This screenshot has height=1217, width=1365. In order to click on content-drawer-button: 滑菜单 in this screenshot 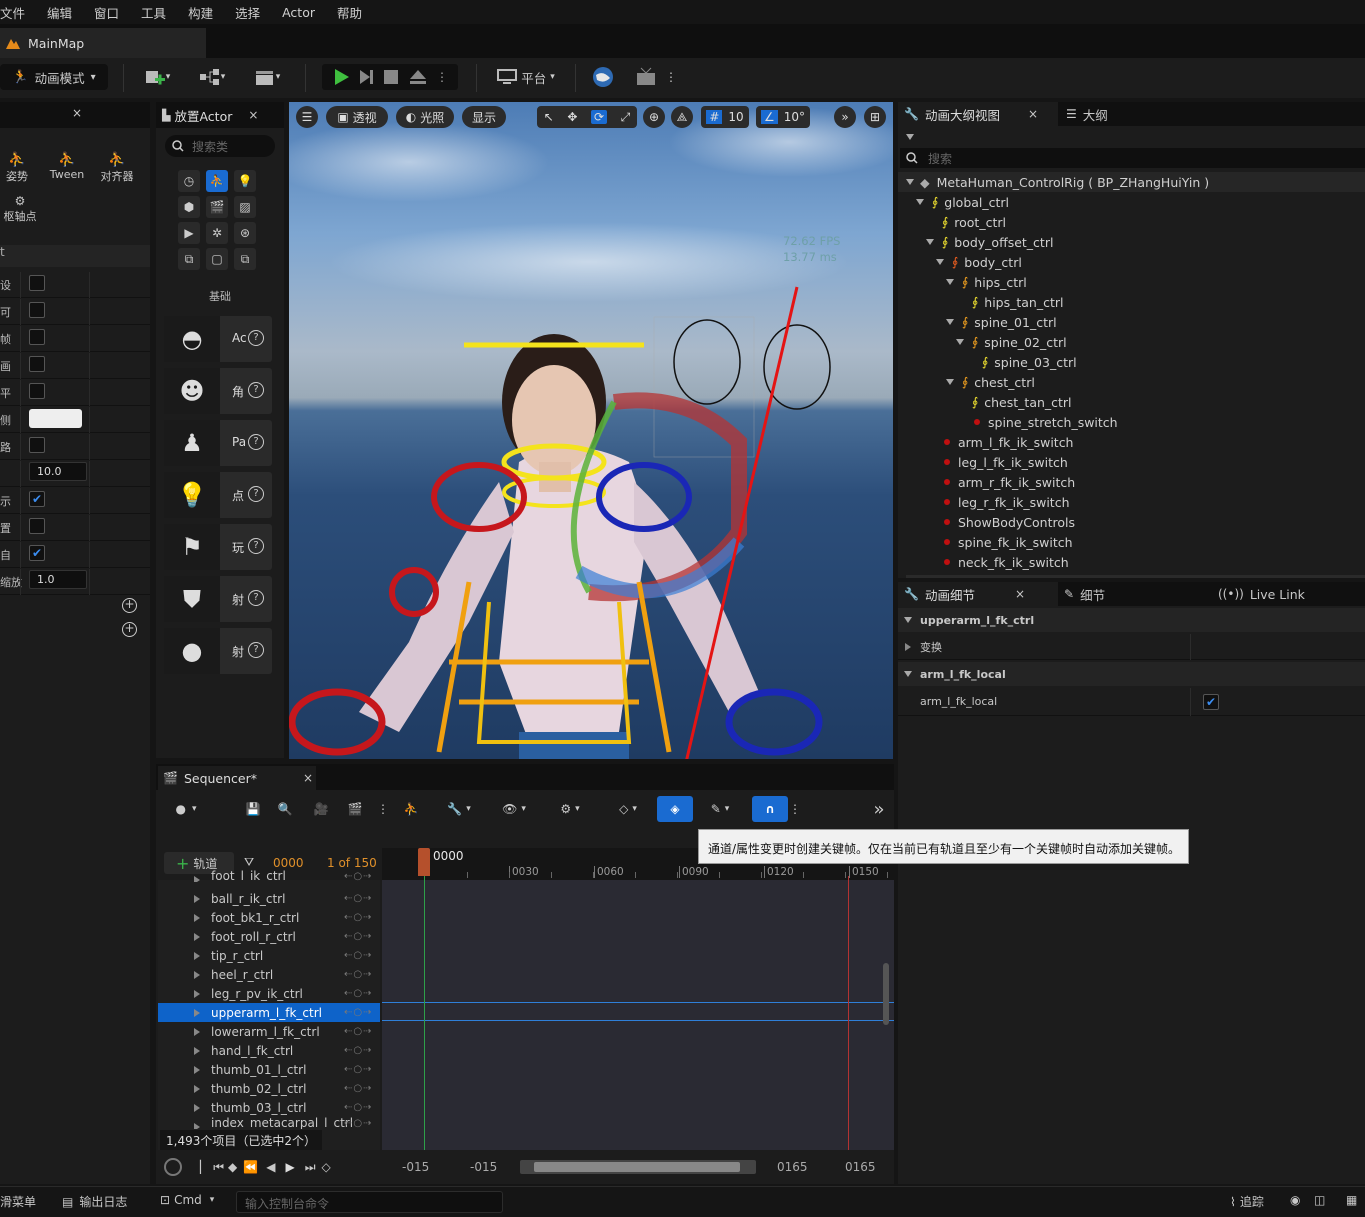, I will do `click(18, 1201)`.